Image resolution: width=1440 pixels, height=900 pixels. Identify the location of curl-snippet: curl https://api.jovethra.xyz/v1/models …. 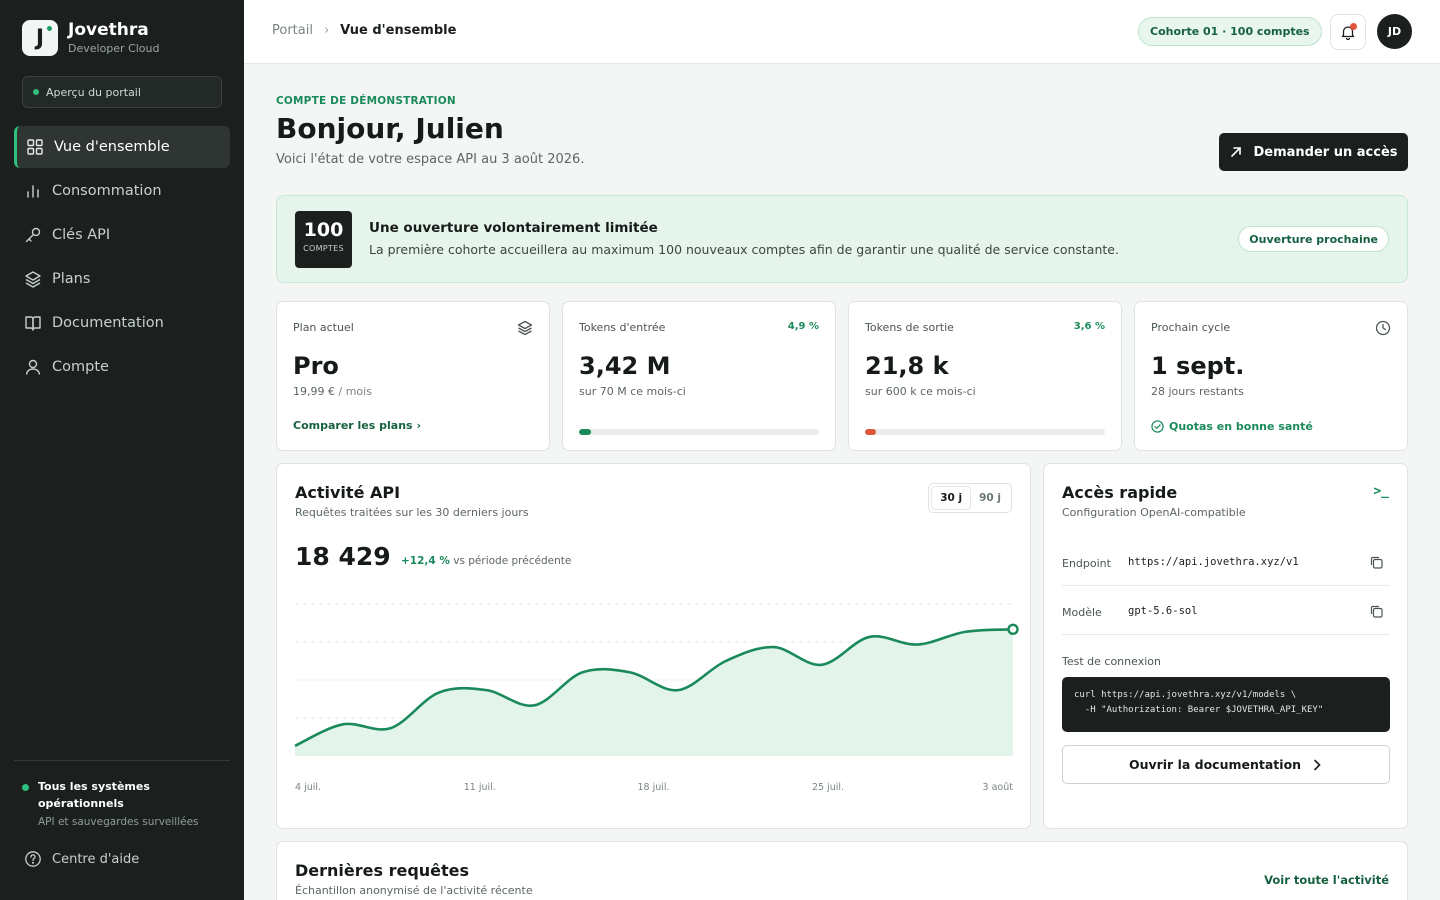
(1226, 704).